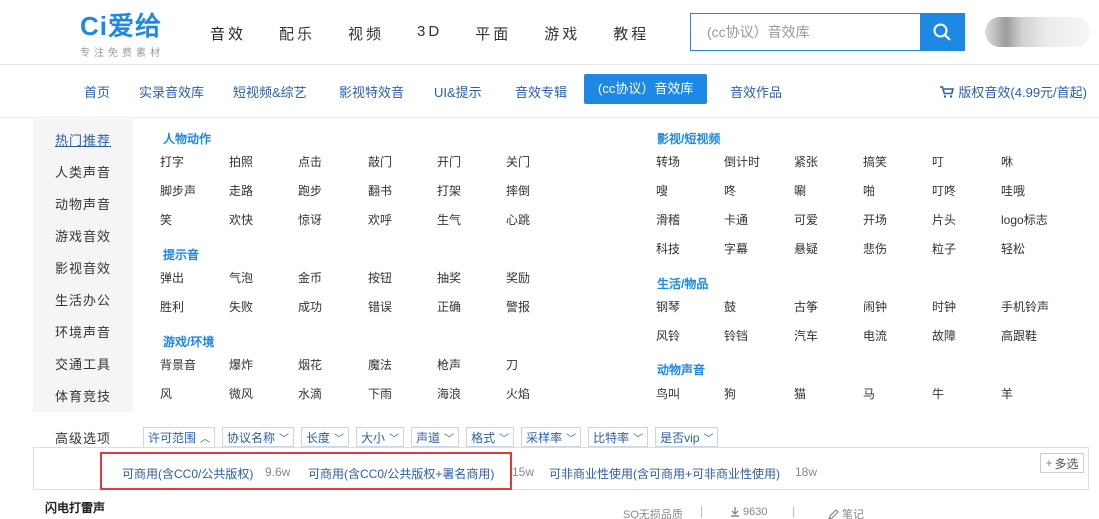 The height and width of the screenshot is (519, 1099). Describe the element at coordinates (75, 507) in the screenshot. I see `result-title: 闪电打雷声` at that location.